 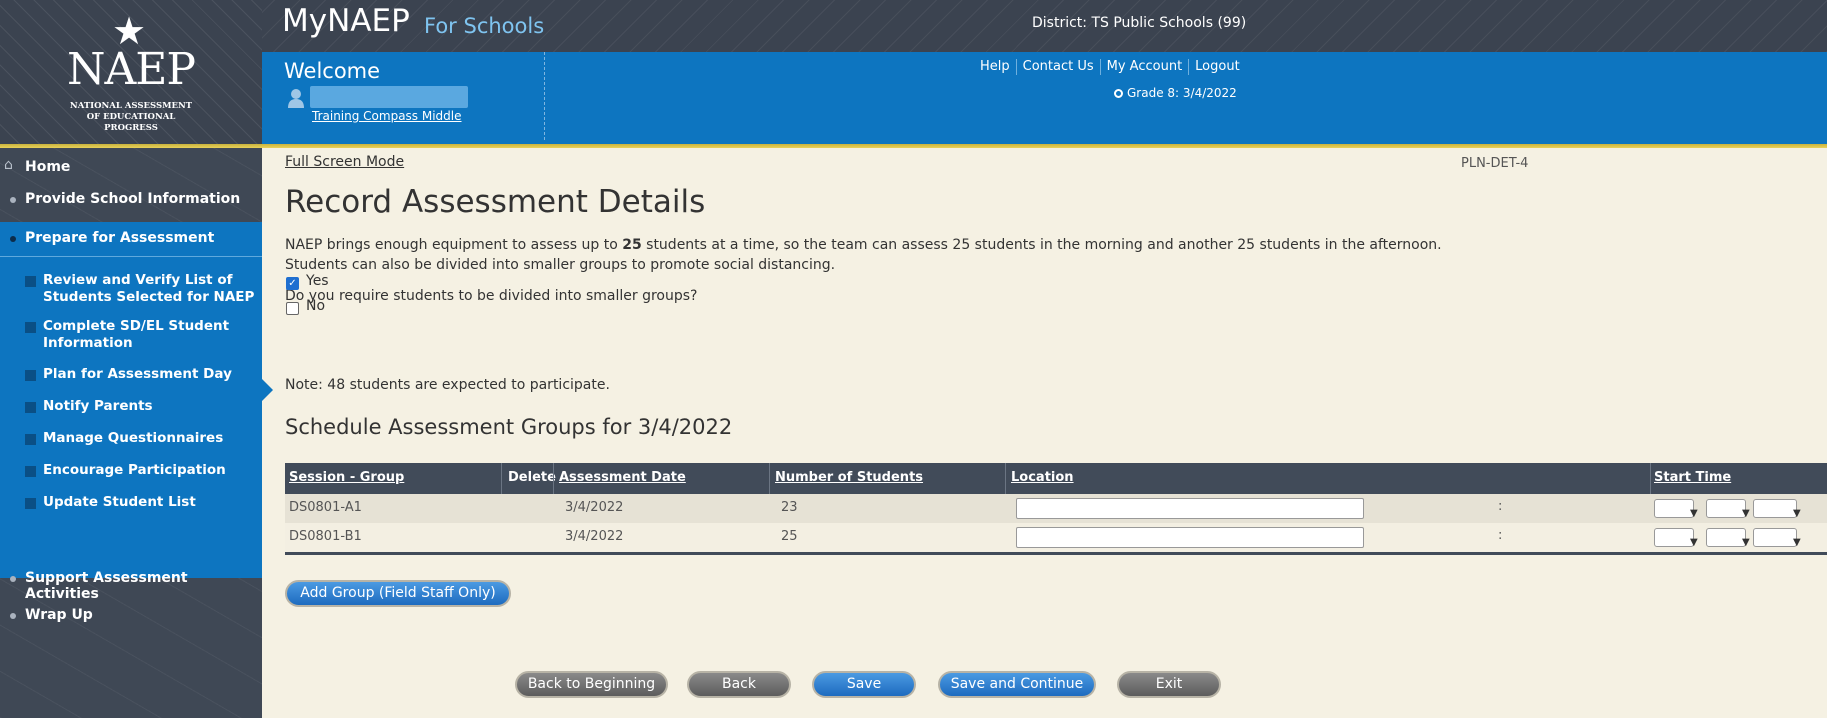 I want to click on sidebar-subitem-manage-questionnaires: Manage Questionnaires, so click(x=131, y=439).